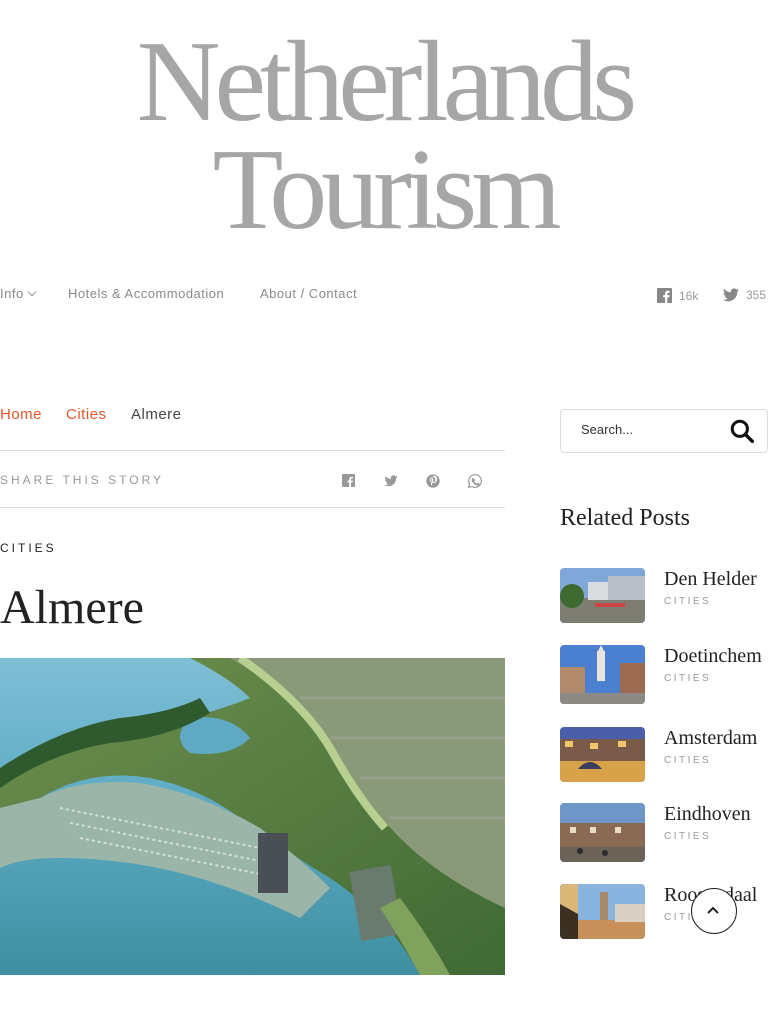 This screenshot has width=768, height=1024. I want to click on twitter-count: 355, so click(756, 295).